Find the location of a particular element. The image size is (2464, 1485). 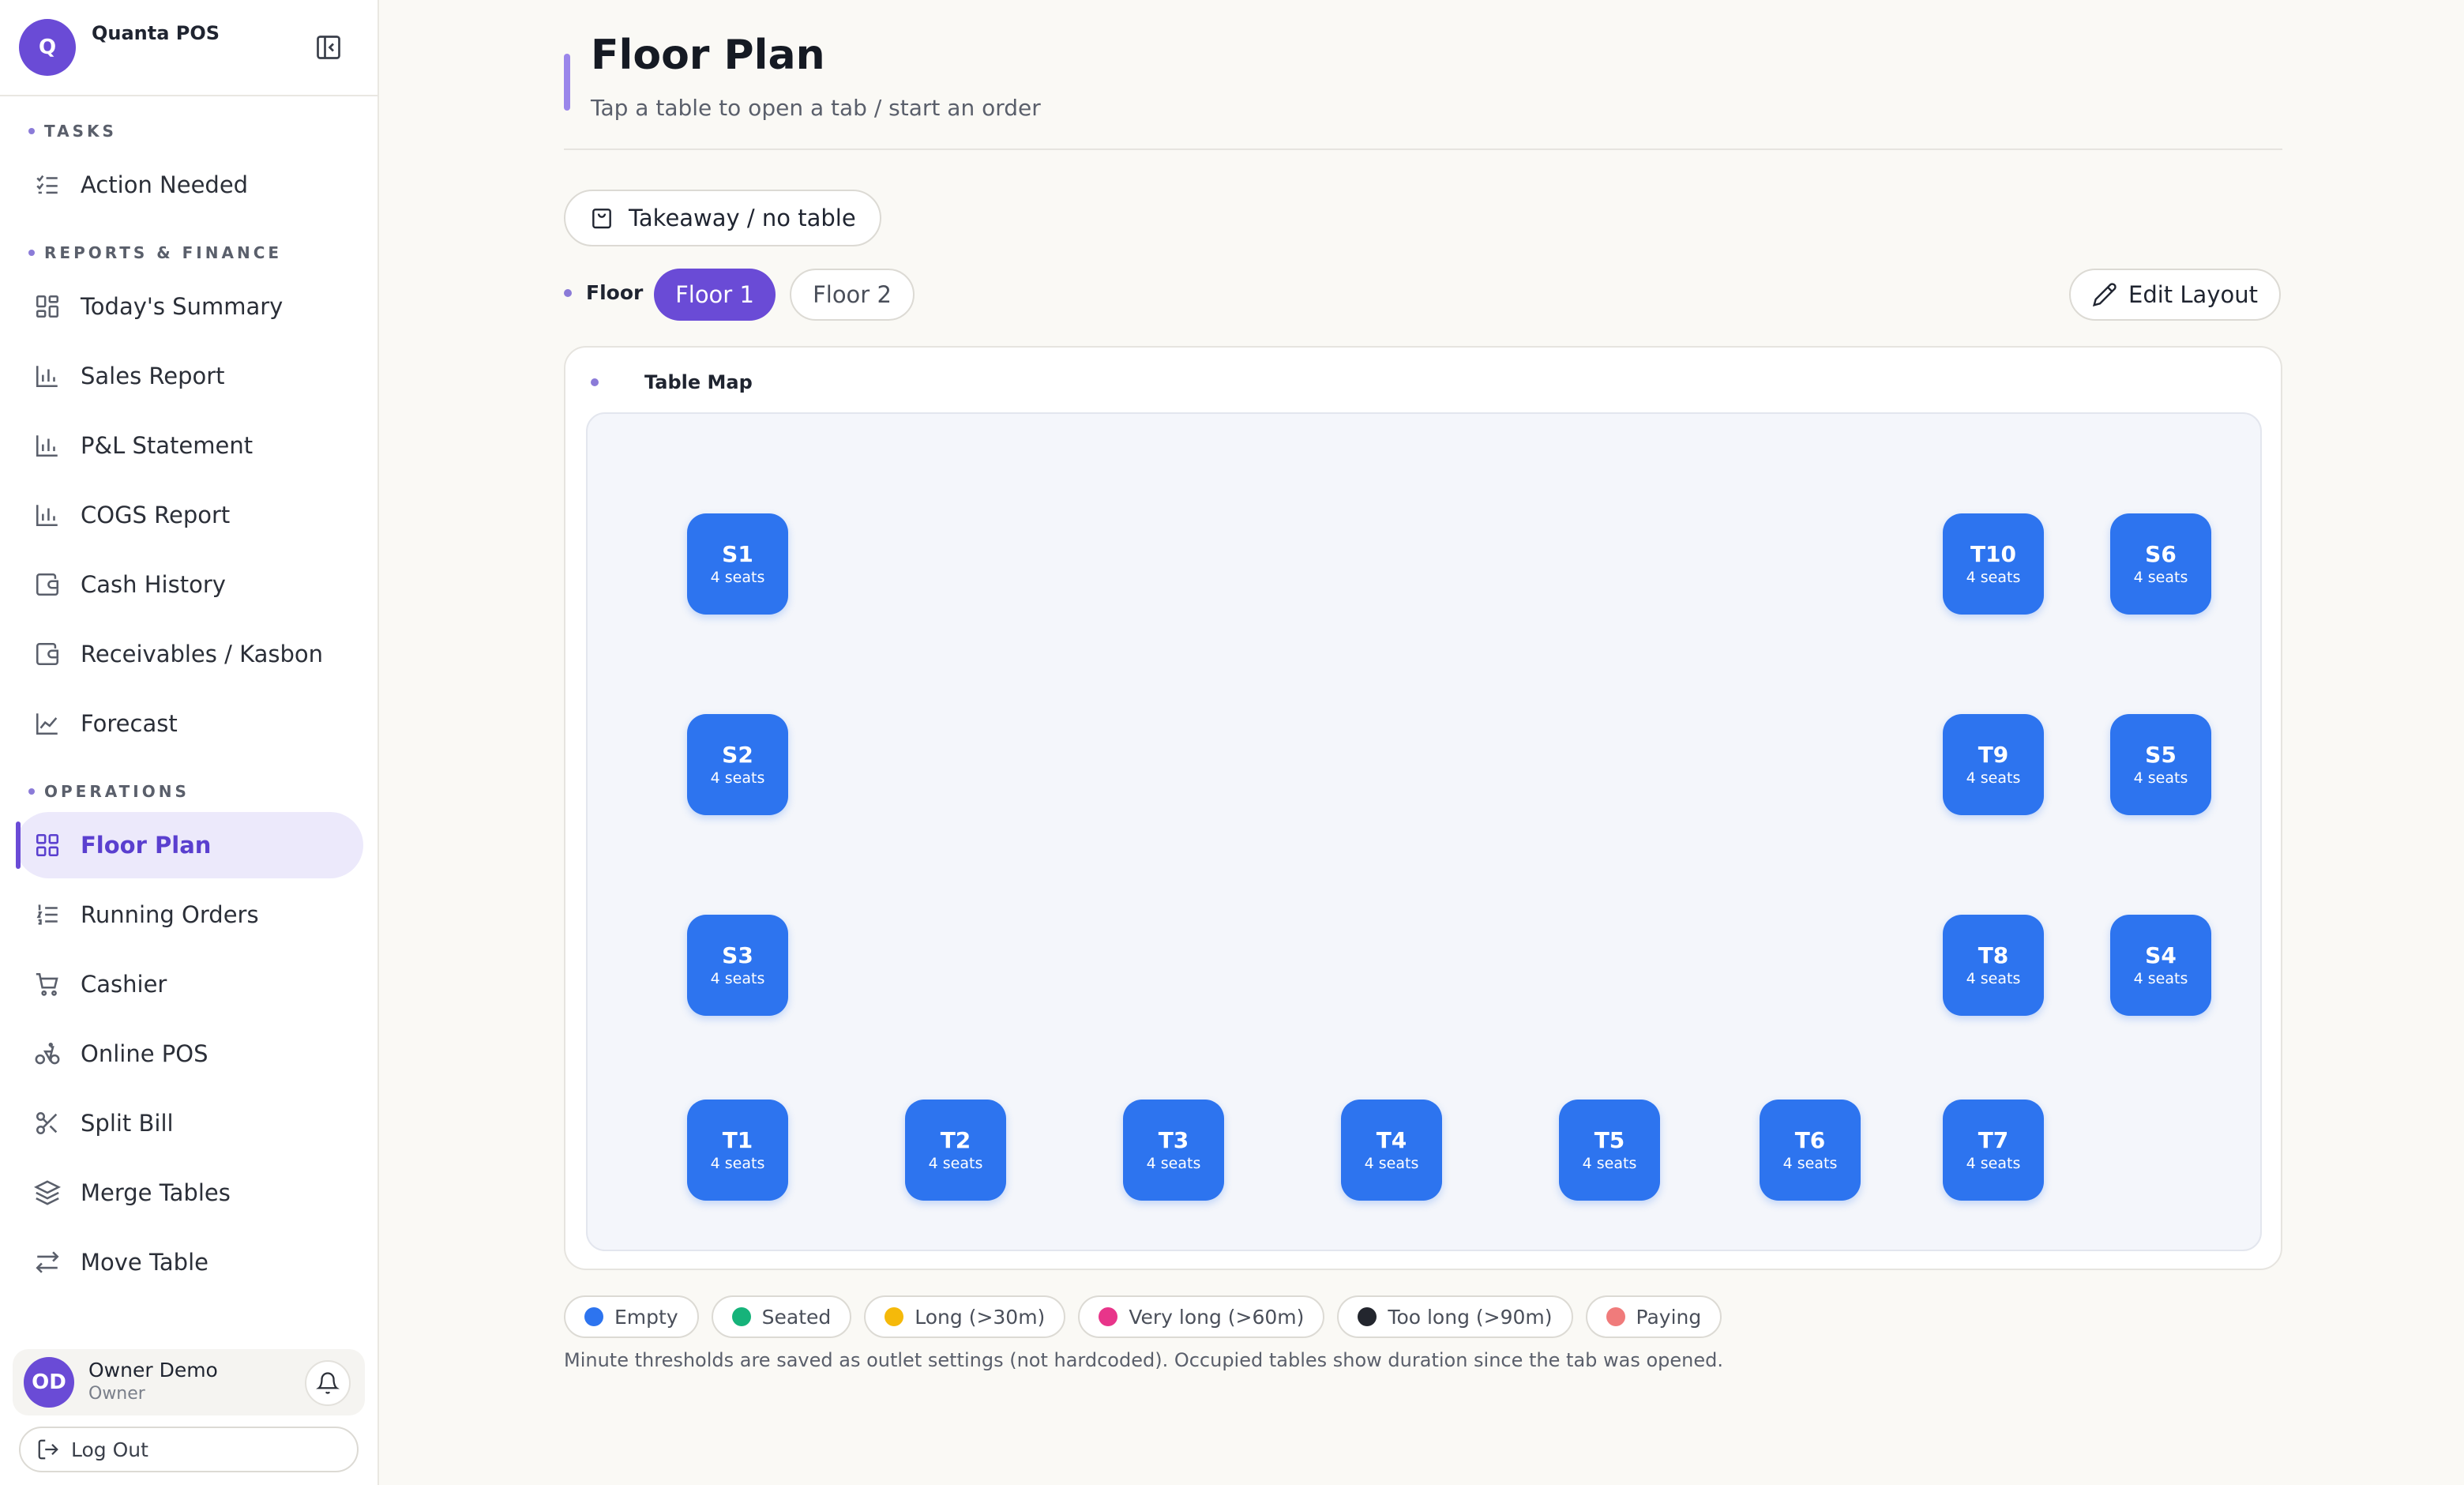

table-name: T6 is located at coordinates (1810, 1140).